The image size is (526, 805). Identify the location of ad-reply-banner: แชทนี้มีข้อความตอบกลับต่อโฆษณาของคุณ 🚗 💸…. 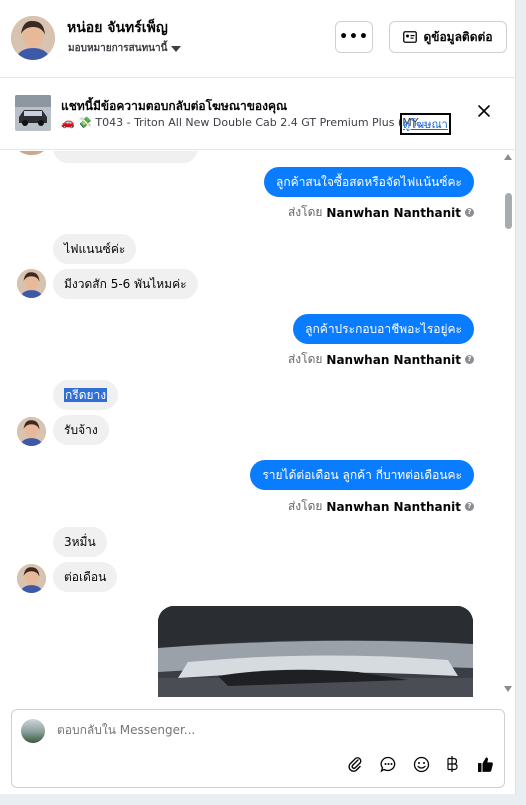
(258, 114).